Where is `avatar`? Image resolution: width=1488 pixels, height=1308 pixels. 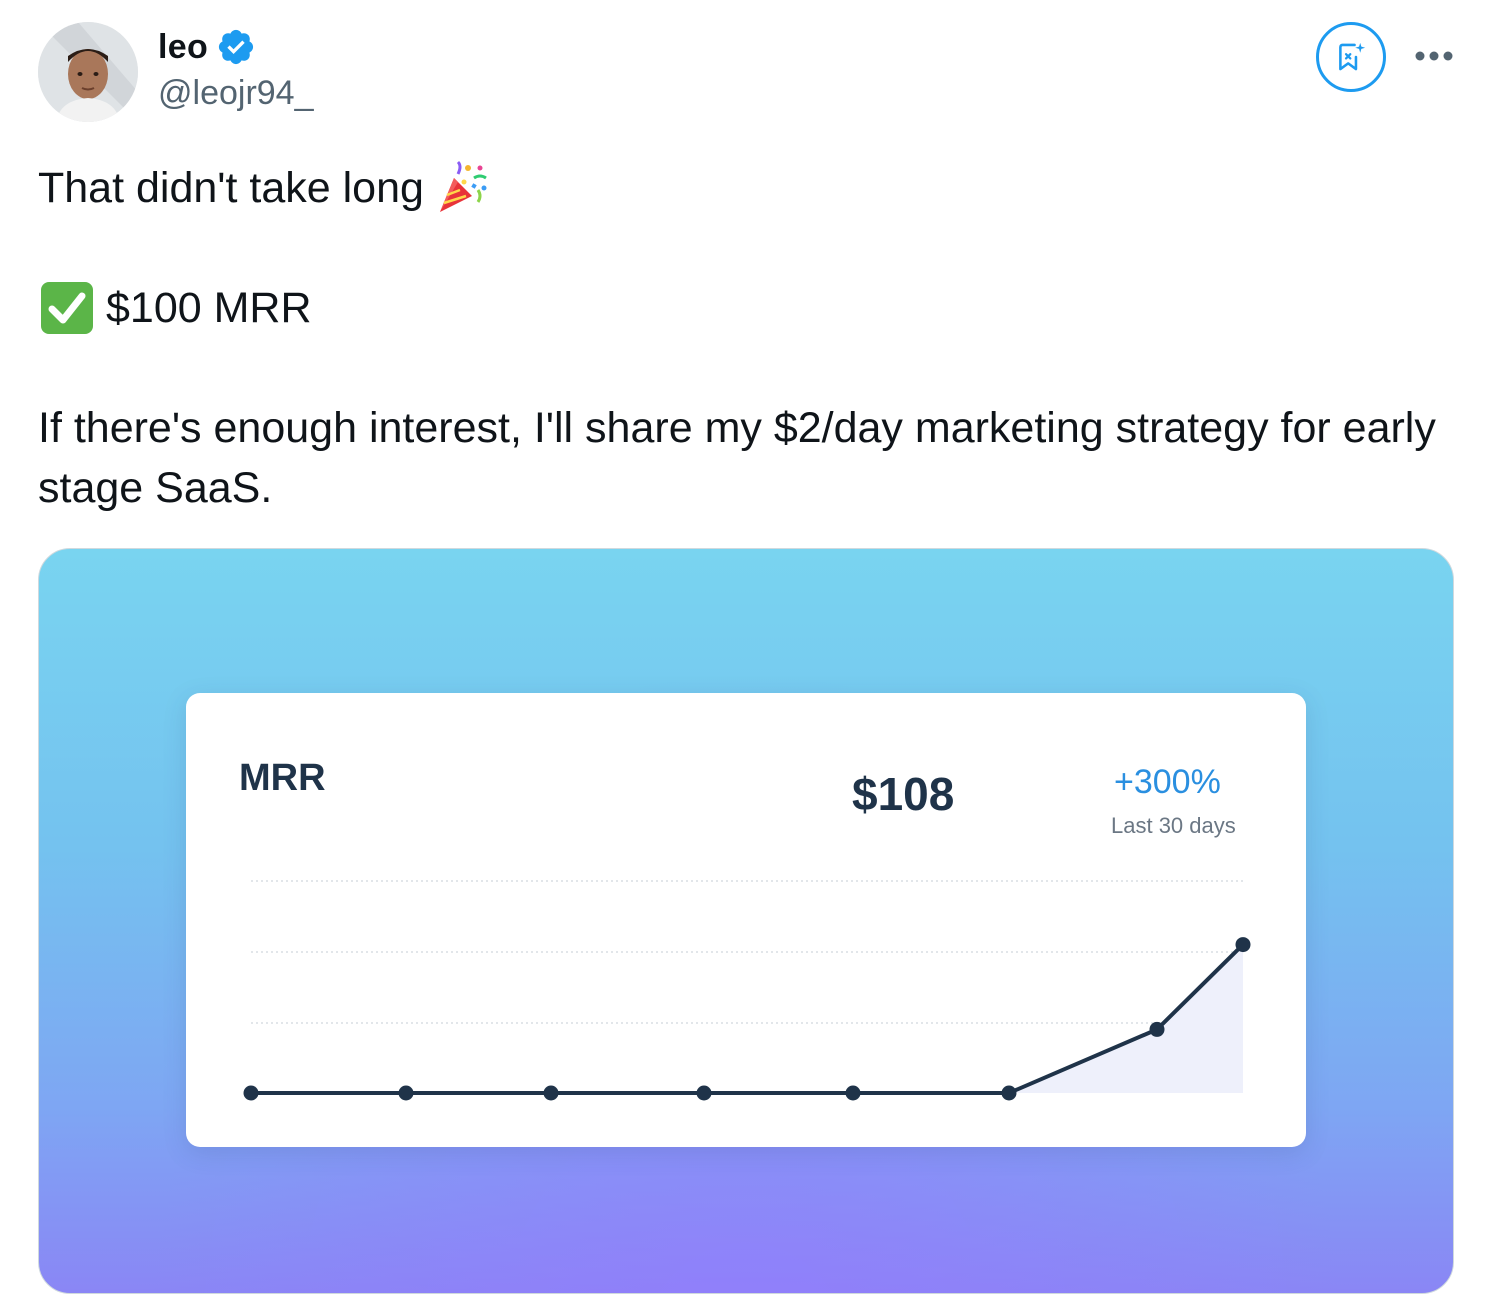 avatar is located at coordinates (88, 72).